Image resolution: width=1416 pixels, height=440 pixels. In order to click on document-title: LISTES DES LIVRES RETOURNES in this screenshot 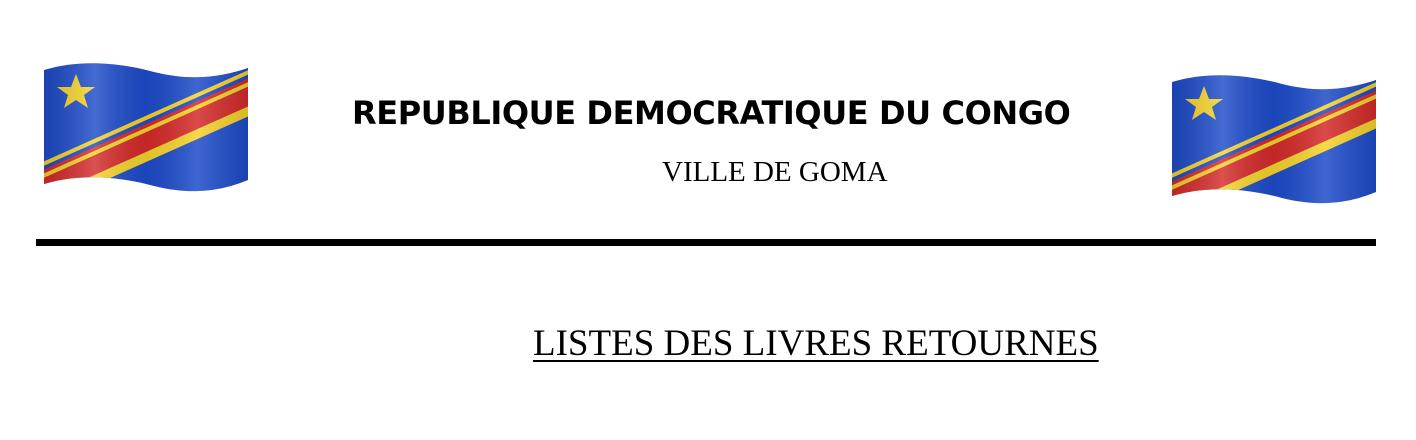, I will do `click(816, 343)`.